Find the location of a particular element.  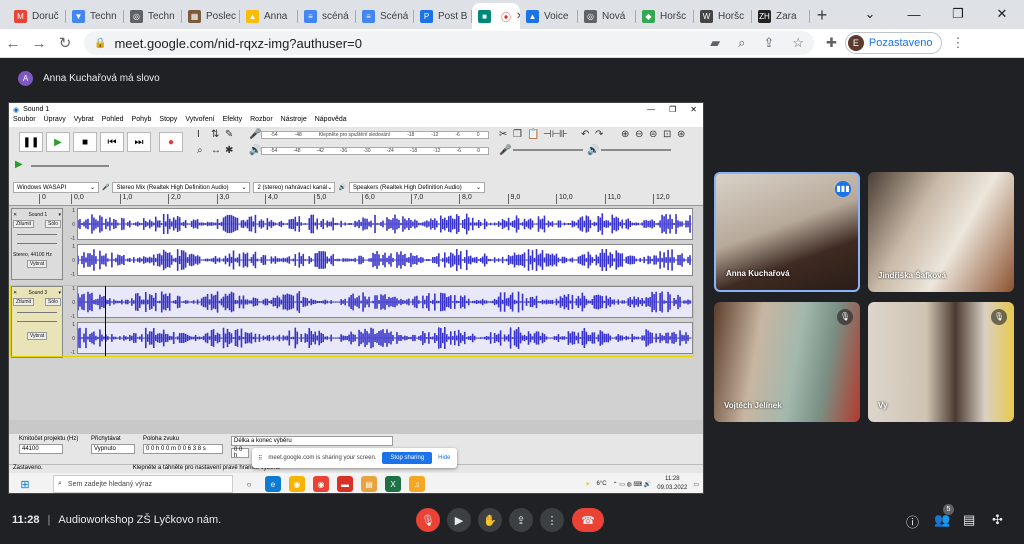

envelope-tool-icon: ⇅ is located at coordinates (215, 134).